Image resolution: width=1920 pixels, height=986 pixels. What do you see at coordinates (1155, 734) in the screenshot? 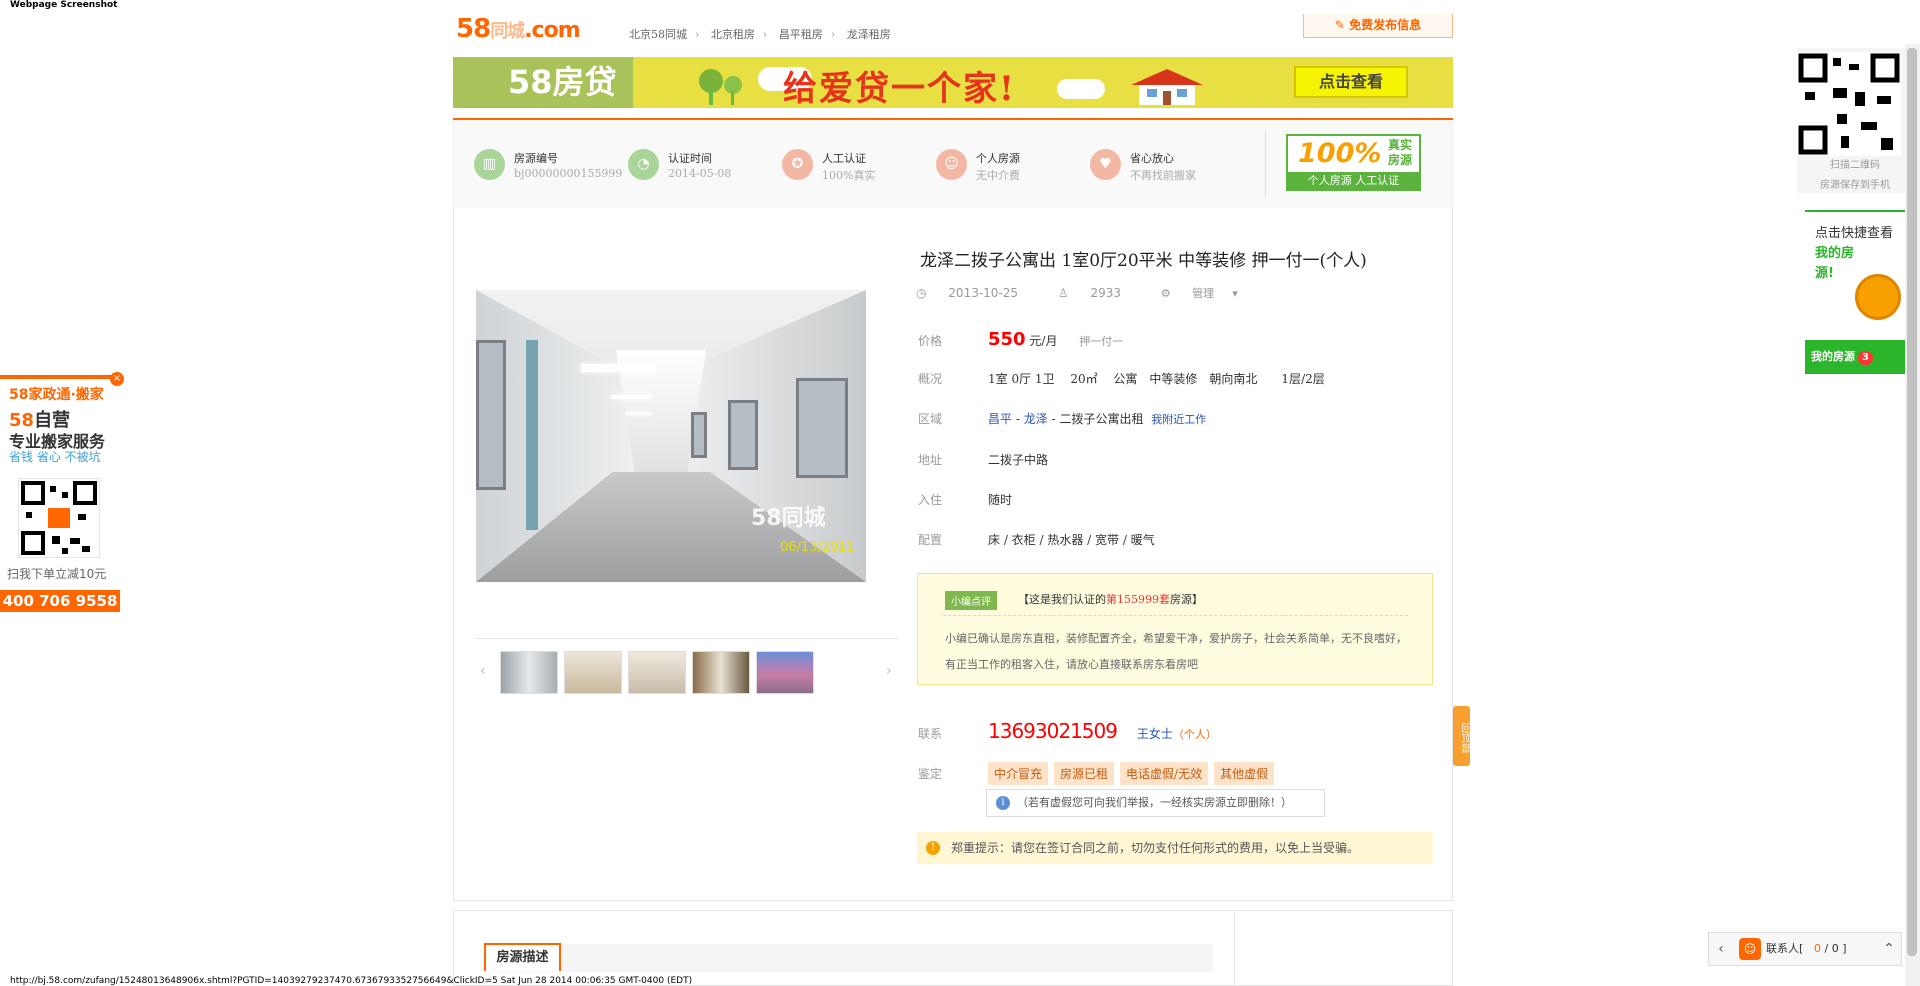
I see `contact-name: 王女士` at bounding box center [1155, 734].